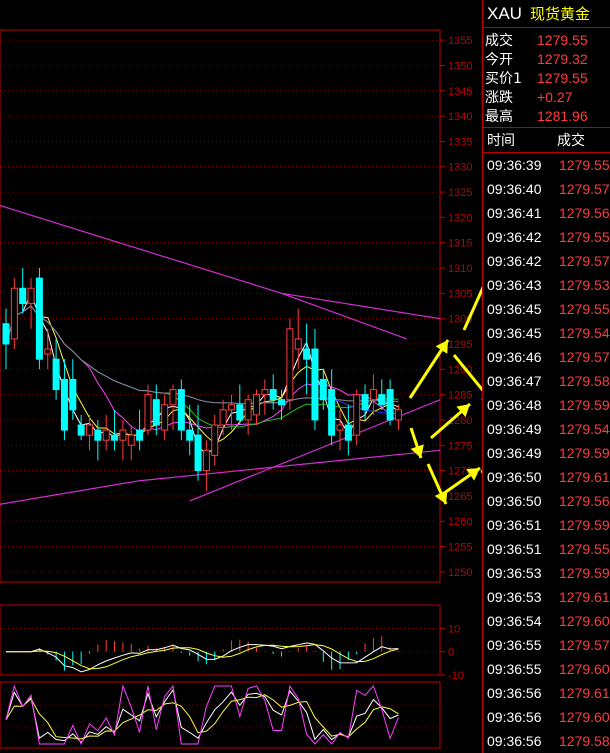 This screenshot has width=610, height=753. What do you see at coordinates (202, 715) in the screenshot?
I see `osc-j-line` at bounding box center [202, 715].